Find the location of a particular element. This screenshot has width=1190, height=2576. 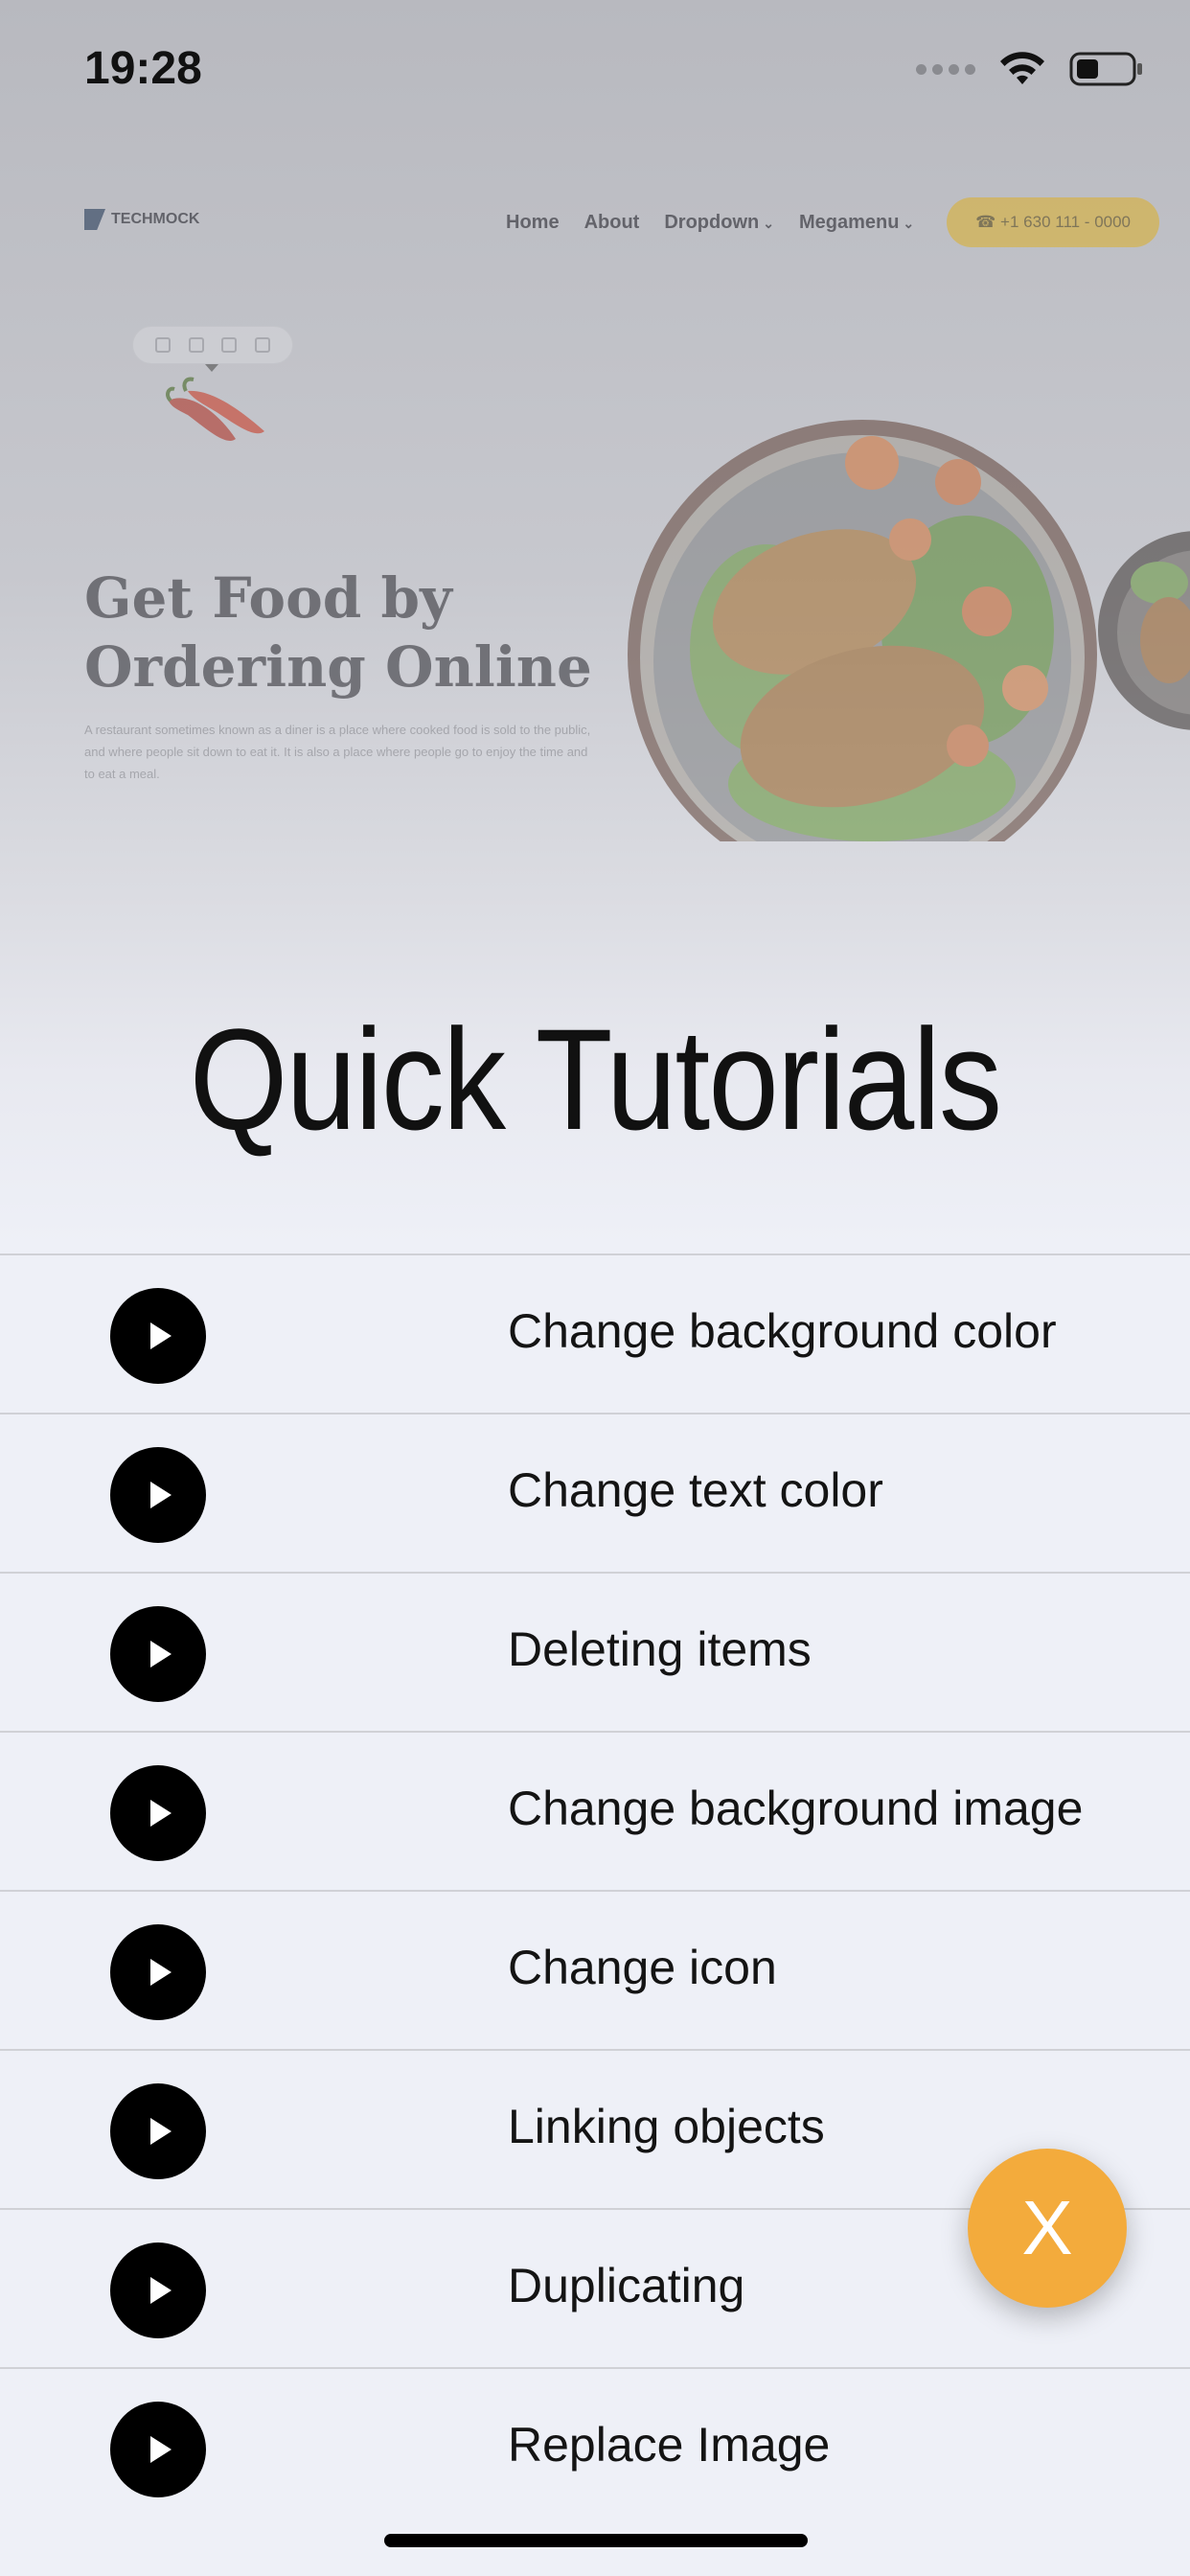

nav-megamenu: Megamenu ⌄ is located at coordinates (857, 222).